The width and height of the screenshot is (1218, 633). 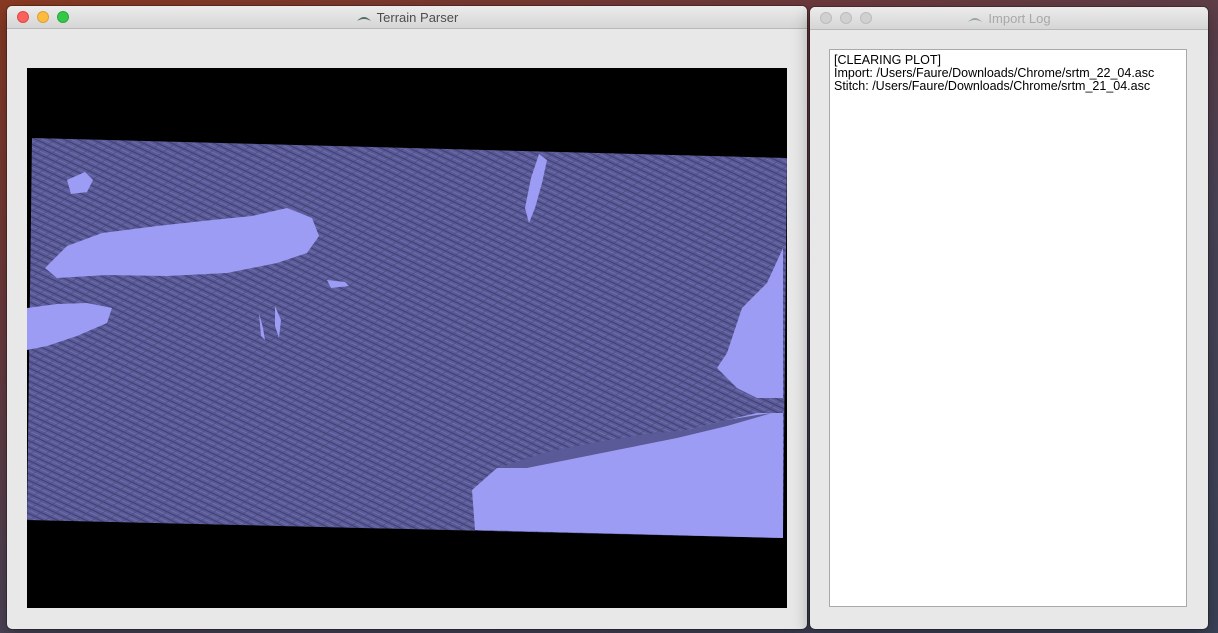 I want to click on window-title: Terrain Parser, so click(x=417, y=17).